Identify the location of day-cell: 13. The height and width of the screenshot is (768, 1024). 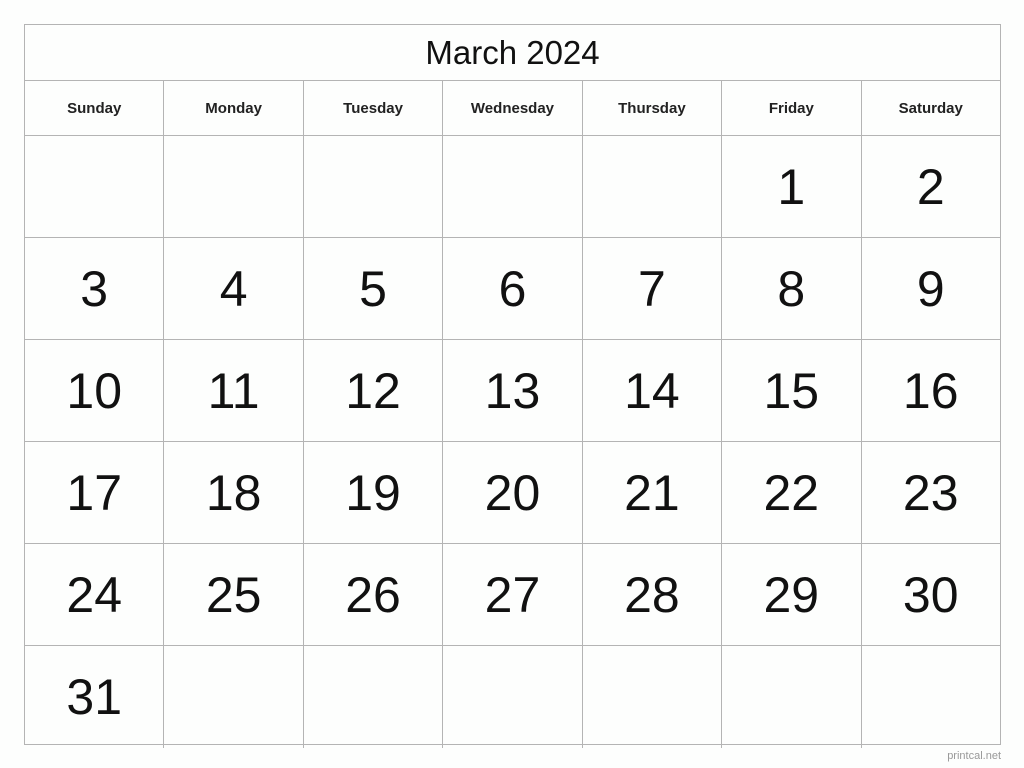
(513, 390).